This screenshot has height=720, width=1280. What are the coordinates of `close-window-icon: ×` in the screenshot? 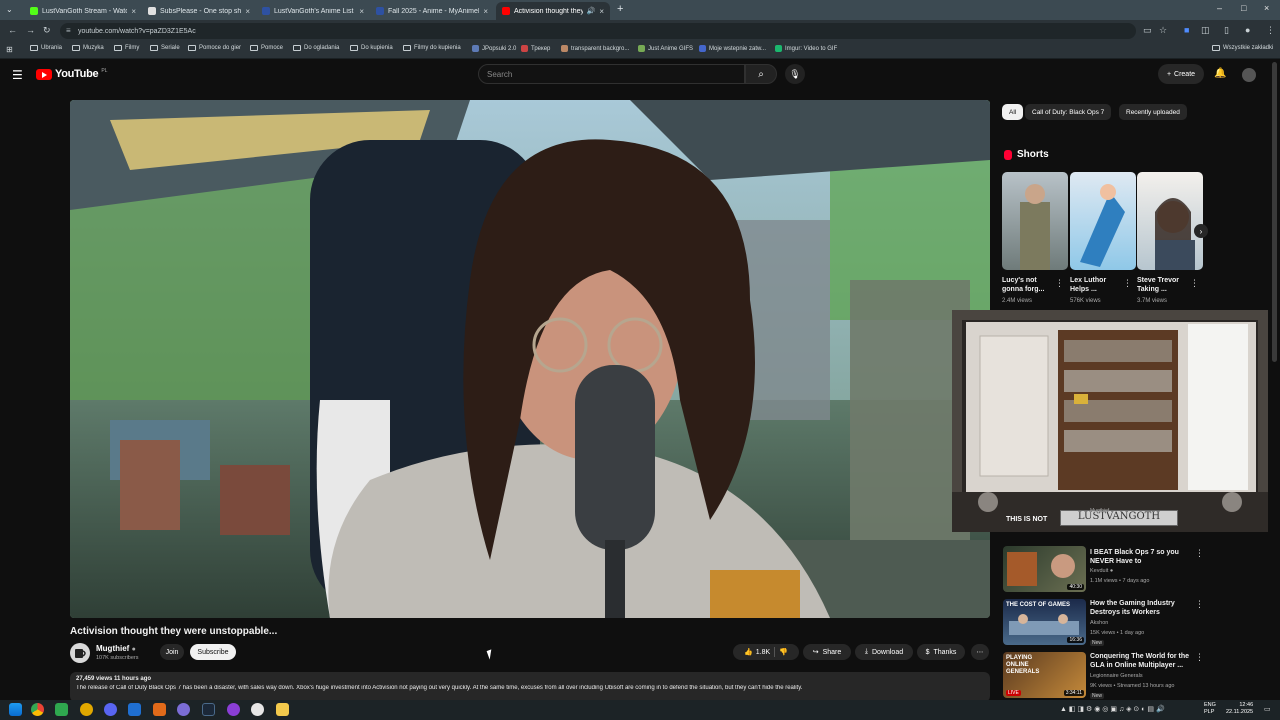 It's located at (1266, 8).